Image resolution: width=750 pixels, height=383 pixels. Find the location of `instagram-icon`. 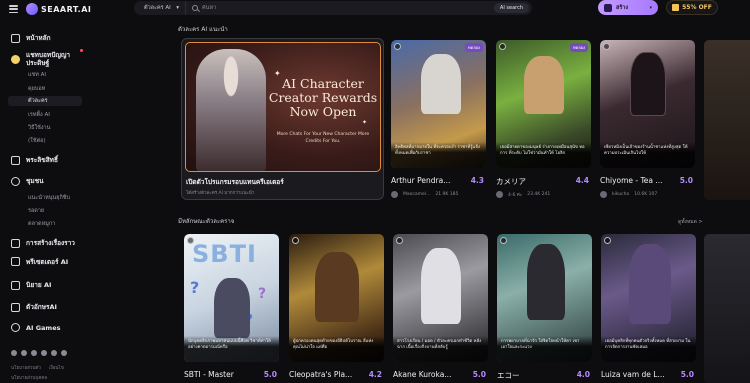

instagram-icon is located at coordinates (34, 353).